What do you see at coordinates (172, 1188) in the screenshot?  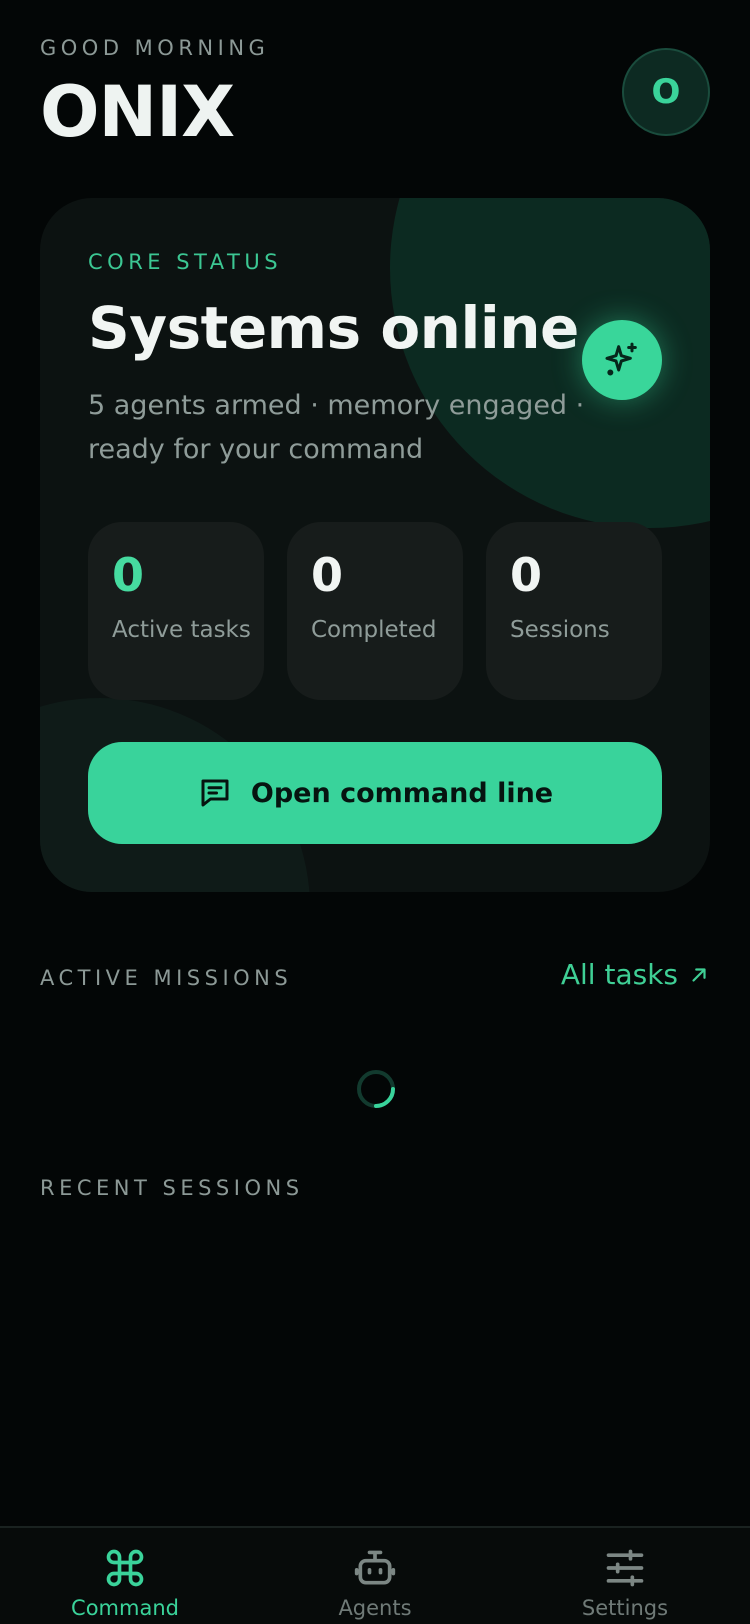 I see `recent-sessions-label: RECENT SESSIONS` at bounding box center [172, 1188].